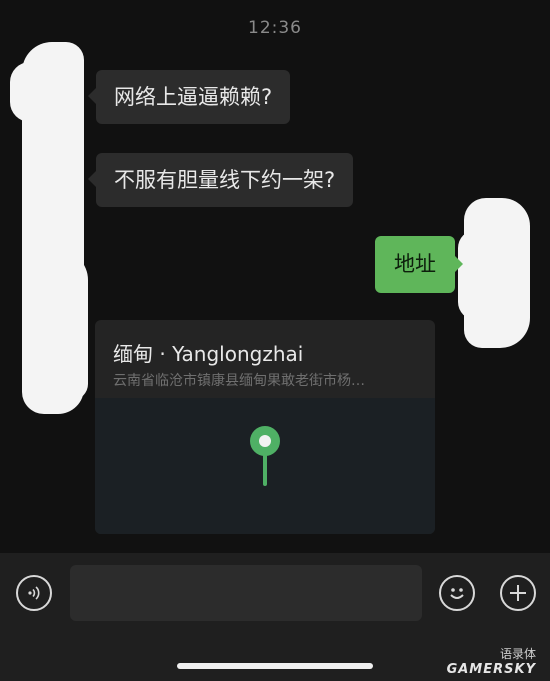 Image resolution: width=550 pixels, height=681 pixels. Describe the element at coordinates (491, 669) in the screenshot. I see `watermark-brand: GAMERSKY` at that location.